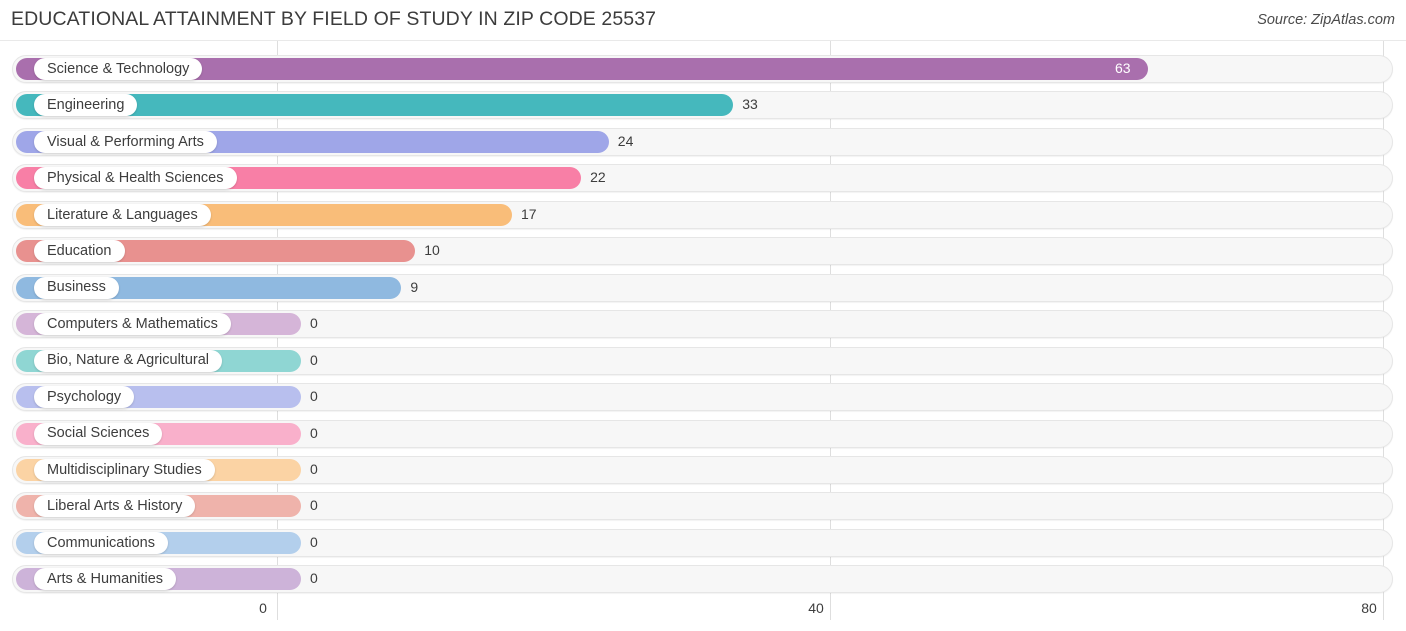 The width and height of the screenshot is (1406, 631). What do you see at coordinates (702, 105) in the screenshot?
I see `bar-row: Engineering 33` at bounding box center [702, 105].